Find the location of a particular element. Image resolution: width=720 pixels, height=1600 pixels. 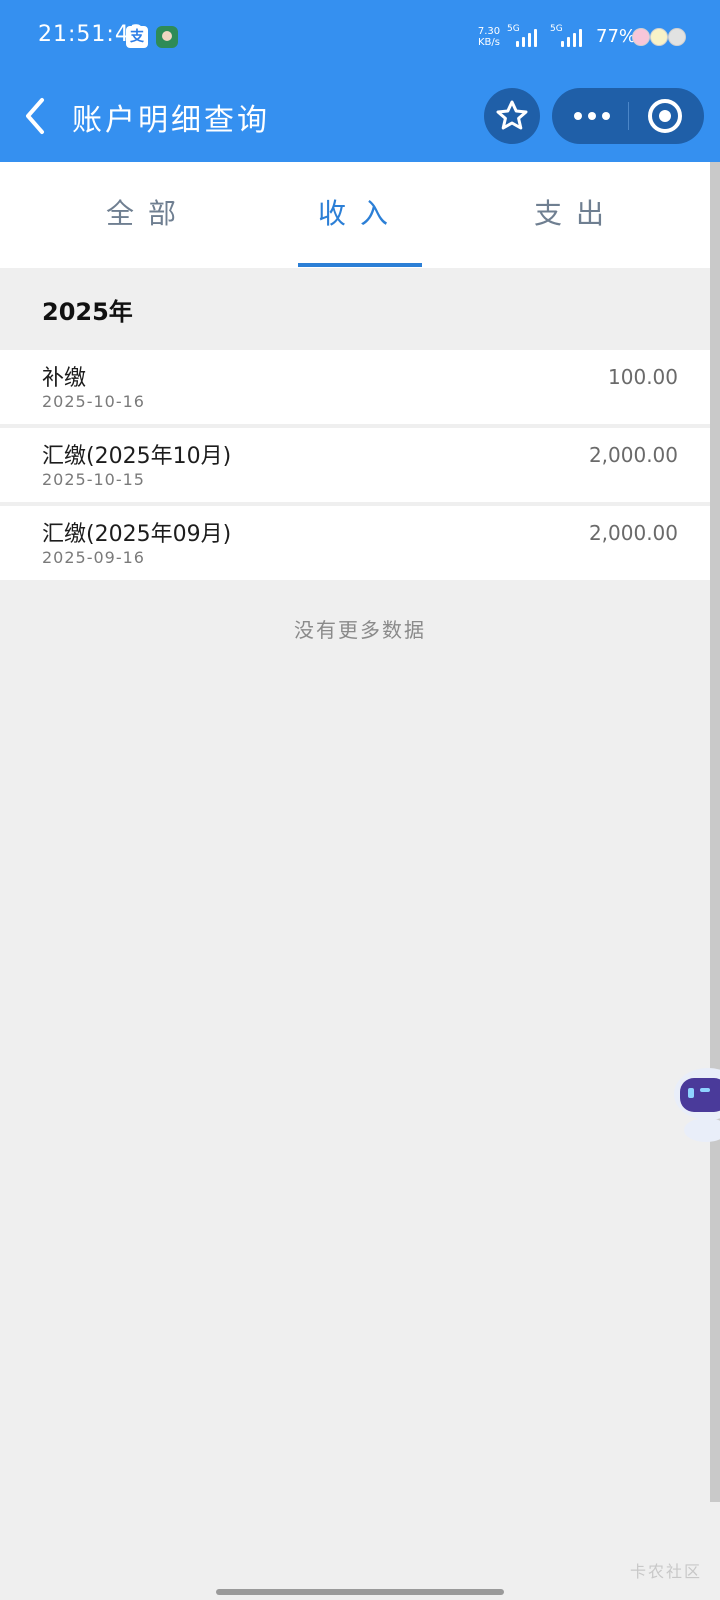

mini-program-capsule is located at coordinates (628, 116).